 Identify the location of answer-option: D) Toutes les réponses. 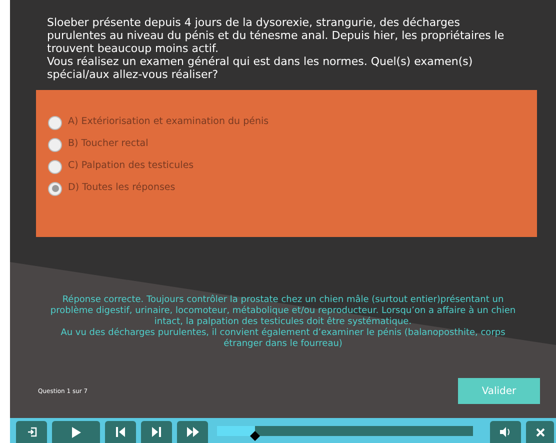
(292, 188).